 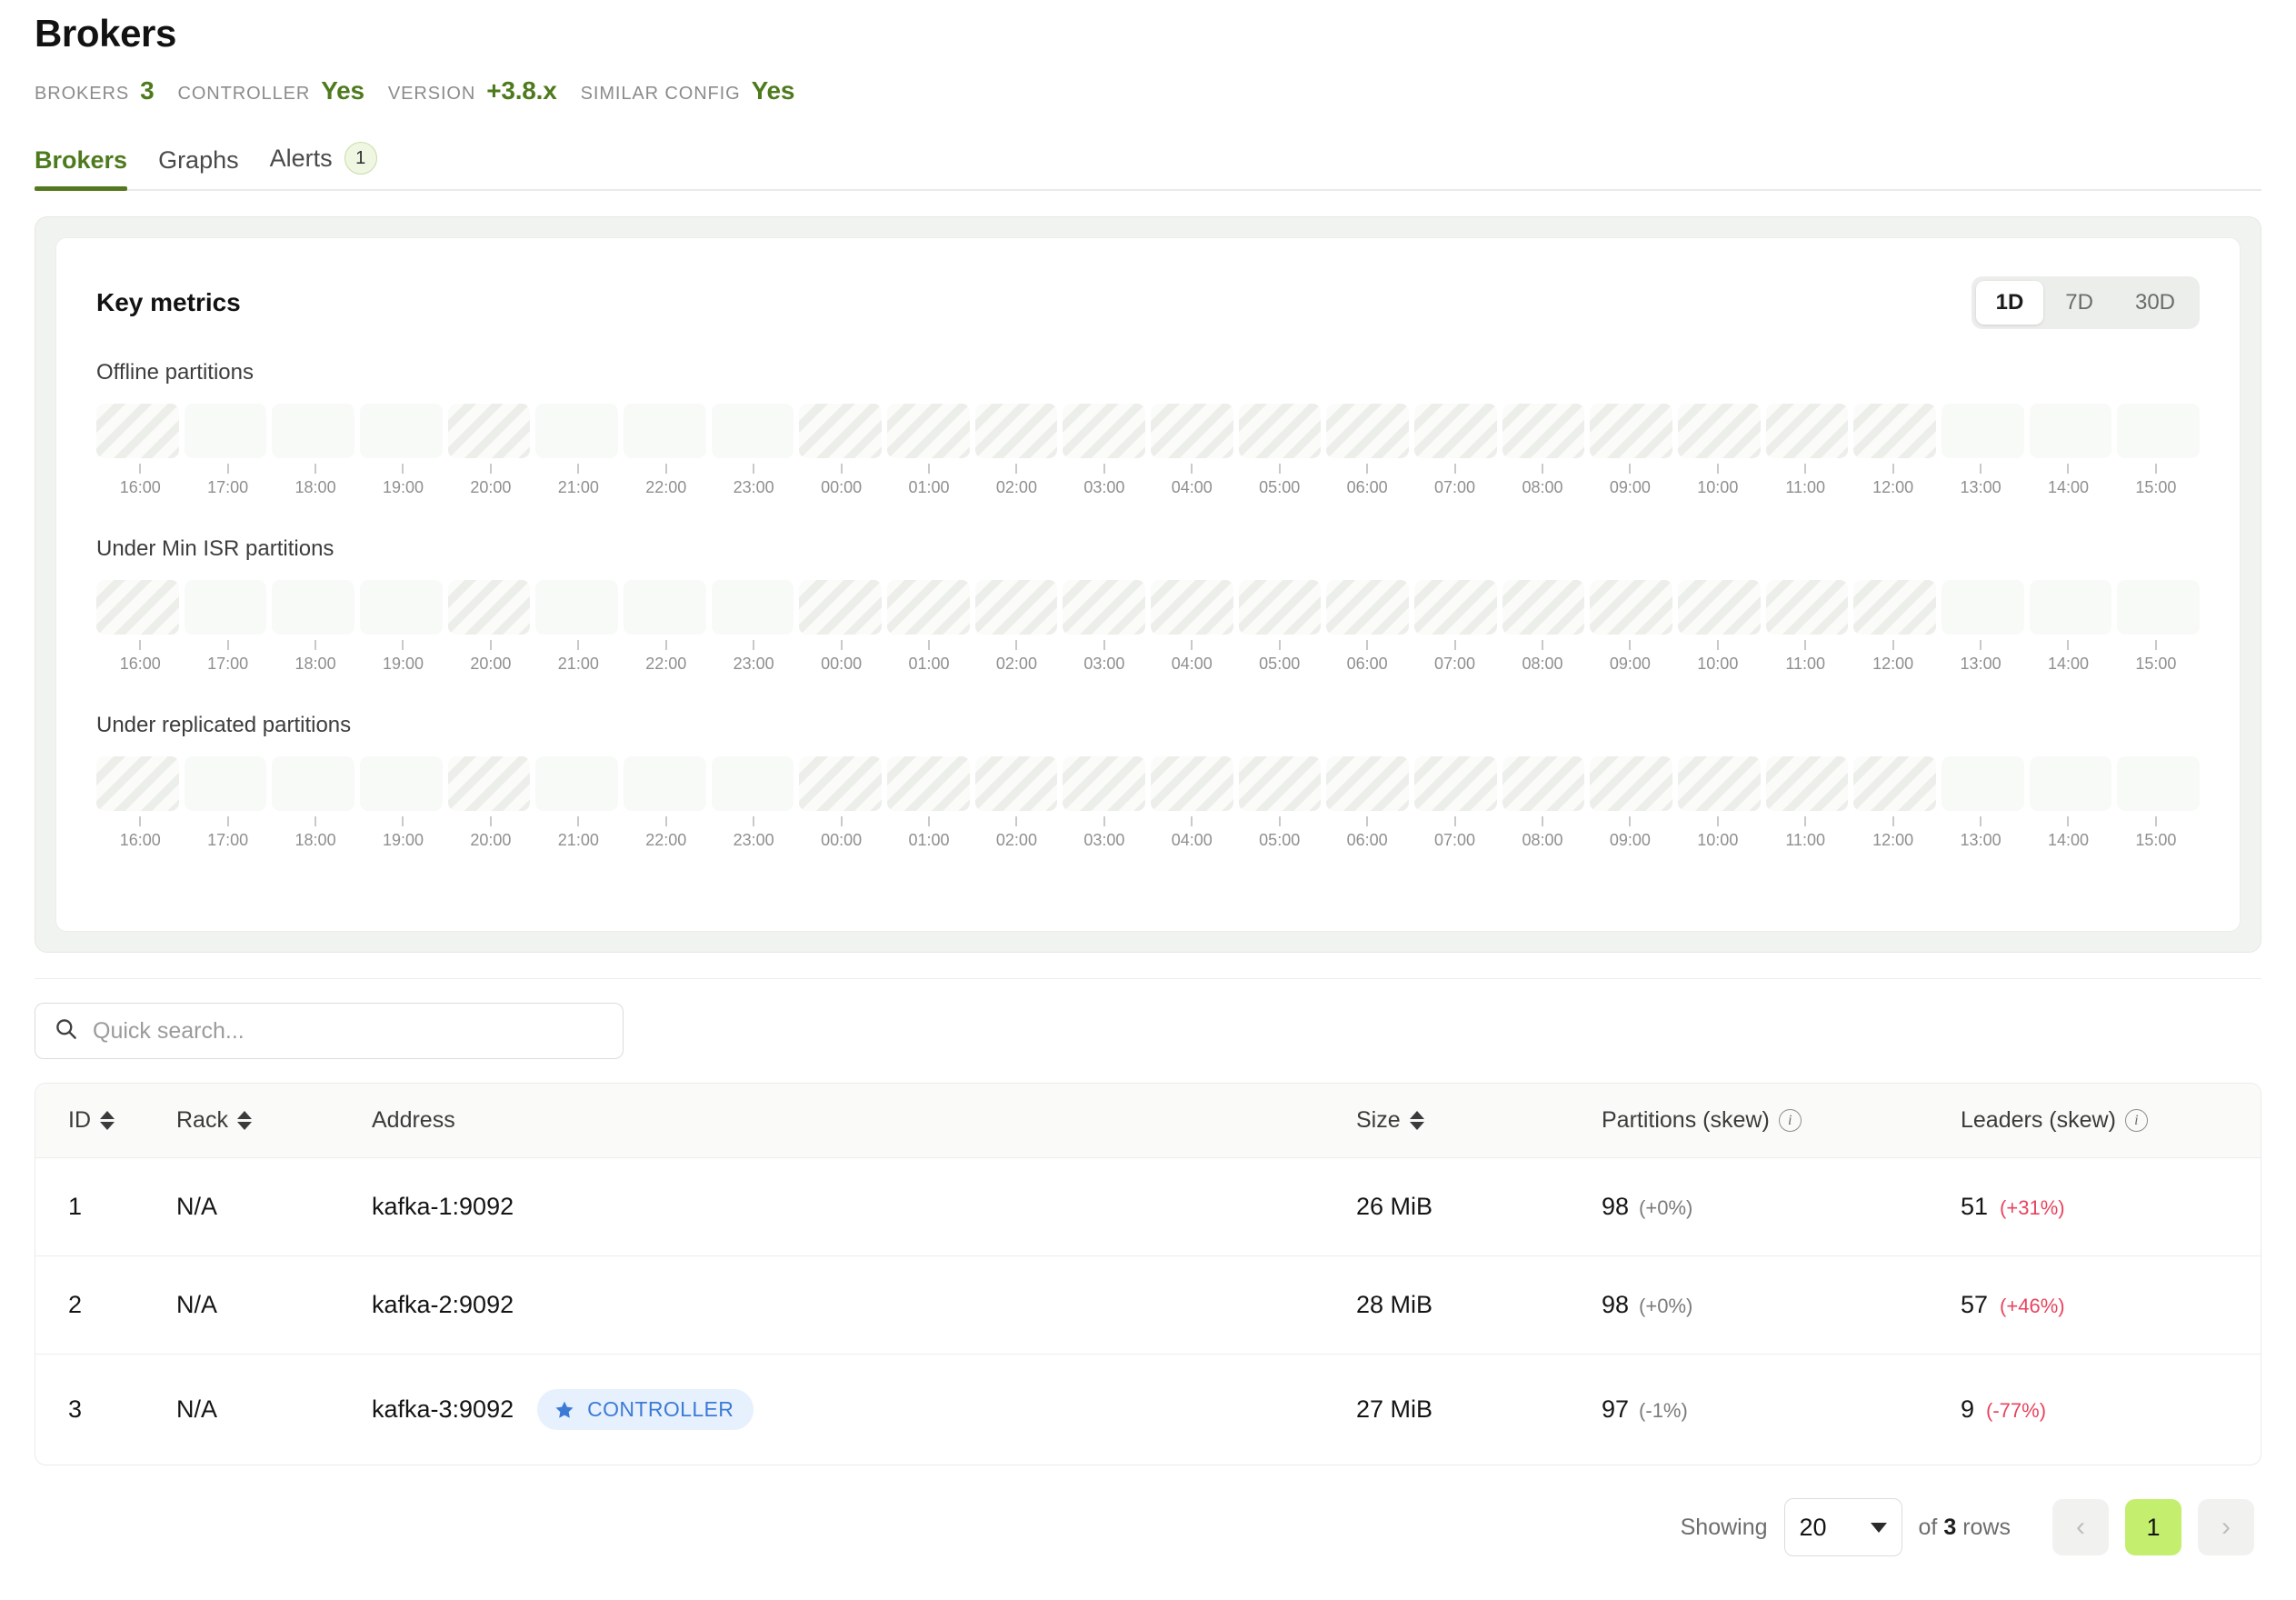 I want to click on table-row: 2 N/A kafka-2:9092 28 MiB 98 (+0%) 57 (+46%), so click(x=1148, y=1305).